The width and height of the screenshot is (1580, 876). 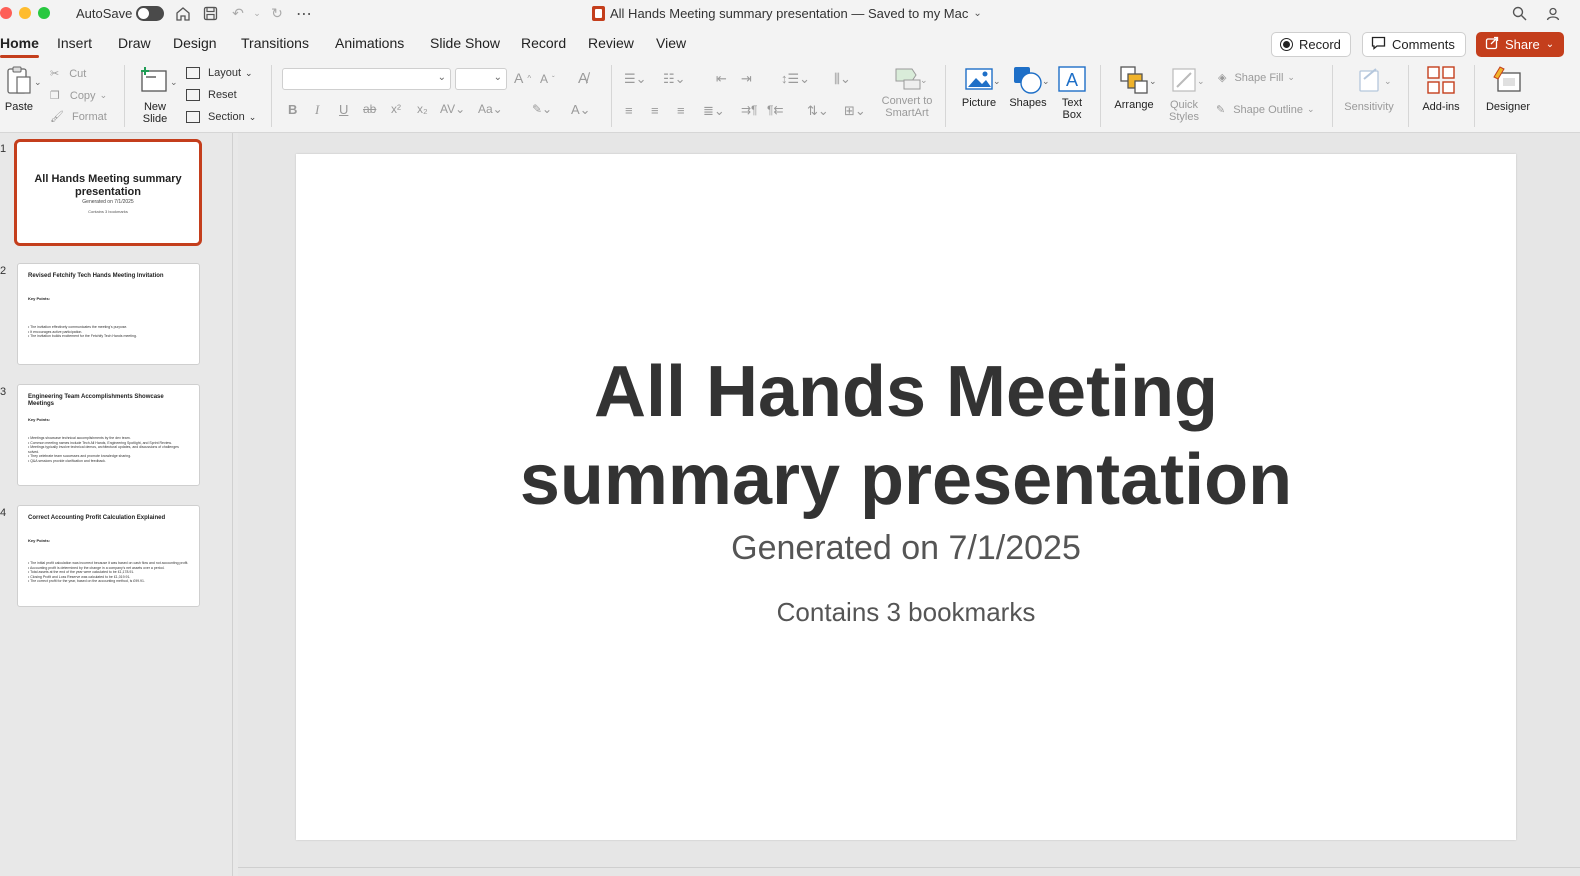 What do you see at coordinates (1256, 78) in the screenshot?
I see `shape-fill-button: ◈ Shape Fill ⌄` at bounding box center [1256, 78].